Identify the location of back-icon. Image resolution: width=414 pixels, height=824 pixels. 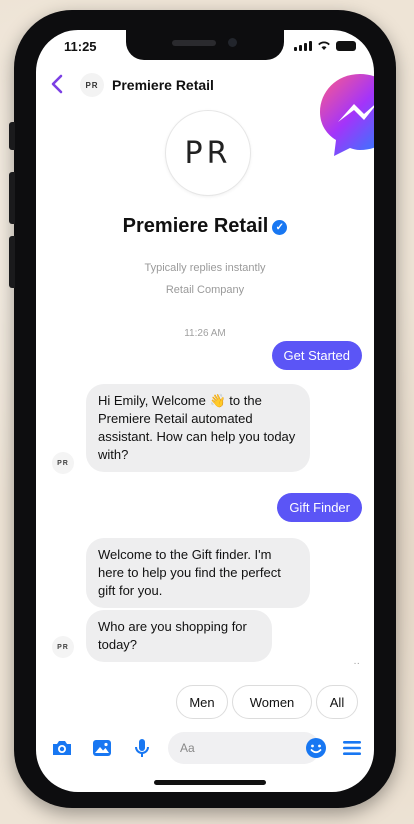
(57, 84).